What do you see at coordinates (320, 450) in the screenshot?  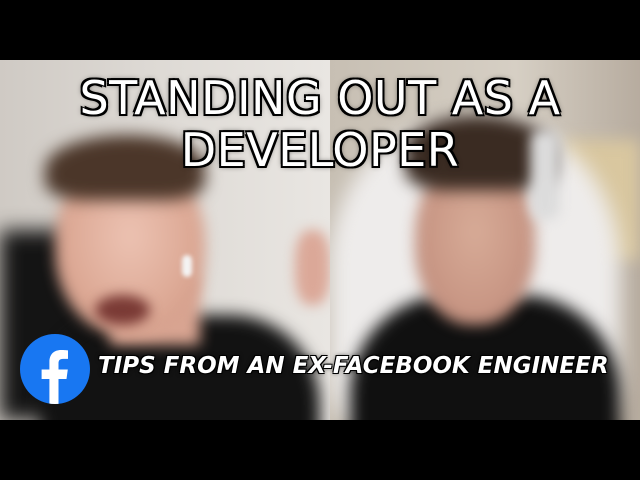 I see `letterbox-bottom` at bounding box center [320, 450].